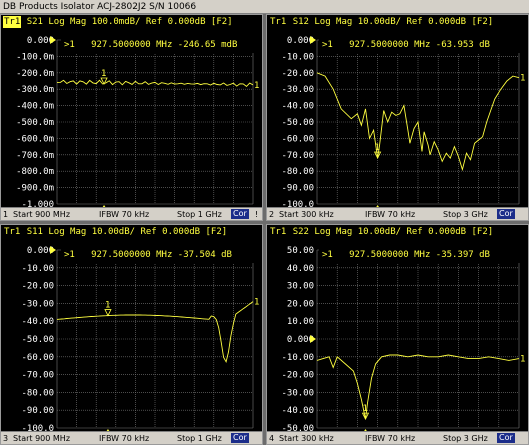 Image resolution: width=529 pixels, height=445 pixels. Describe the element at coordinates (393, 232) in the screenshot. I see `trace-settings: S22 Log Mag 10.00dB/ Ref 0.000dB [F2]` at that location.